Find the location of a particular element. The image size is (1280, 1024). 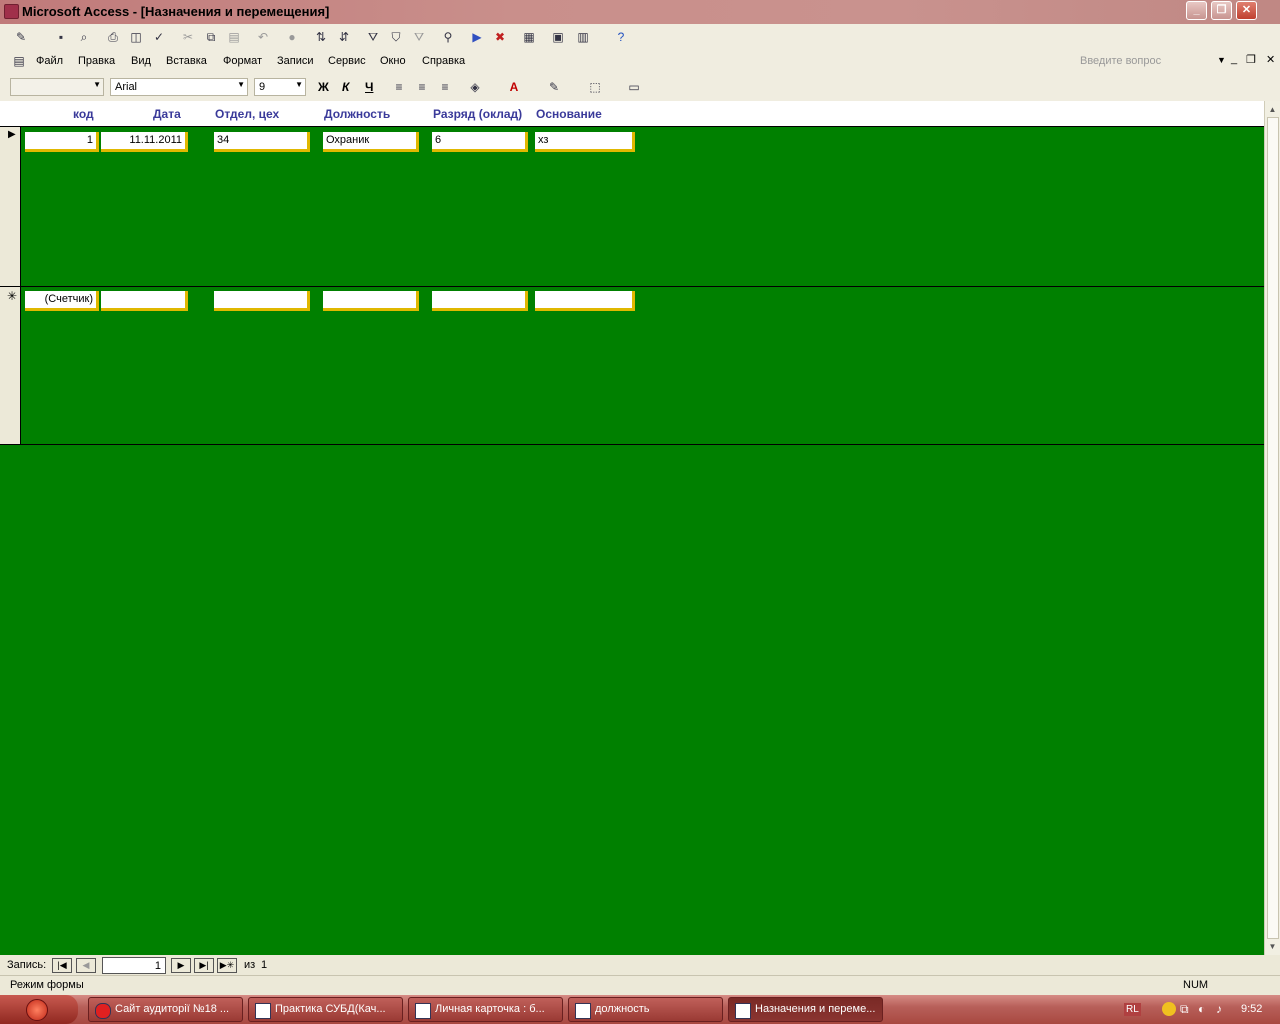

paste-icon: ▤ is located at coordinates (234, 37).